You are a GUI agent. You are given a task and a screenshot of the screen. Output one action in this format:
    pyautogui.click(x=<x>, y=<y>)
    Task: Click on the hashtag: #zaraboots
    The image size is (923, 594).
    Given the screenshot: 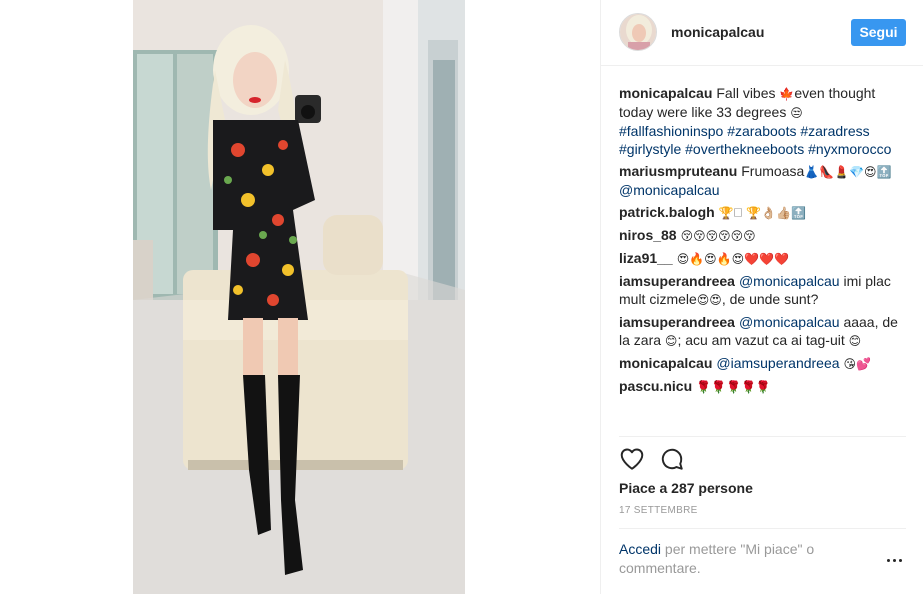 What is the action you would take?
    pyautogui.click(x=761, y=131)
    